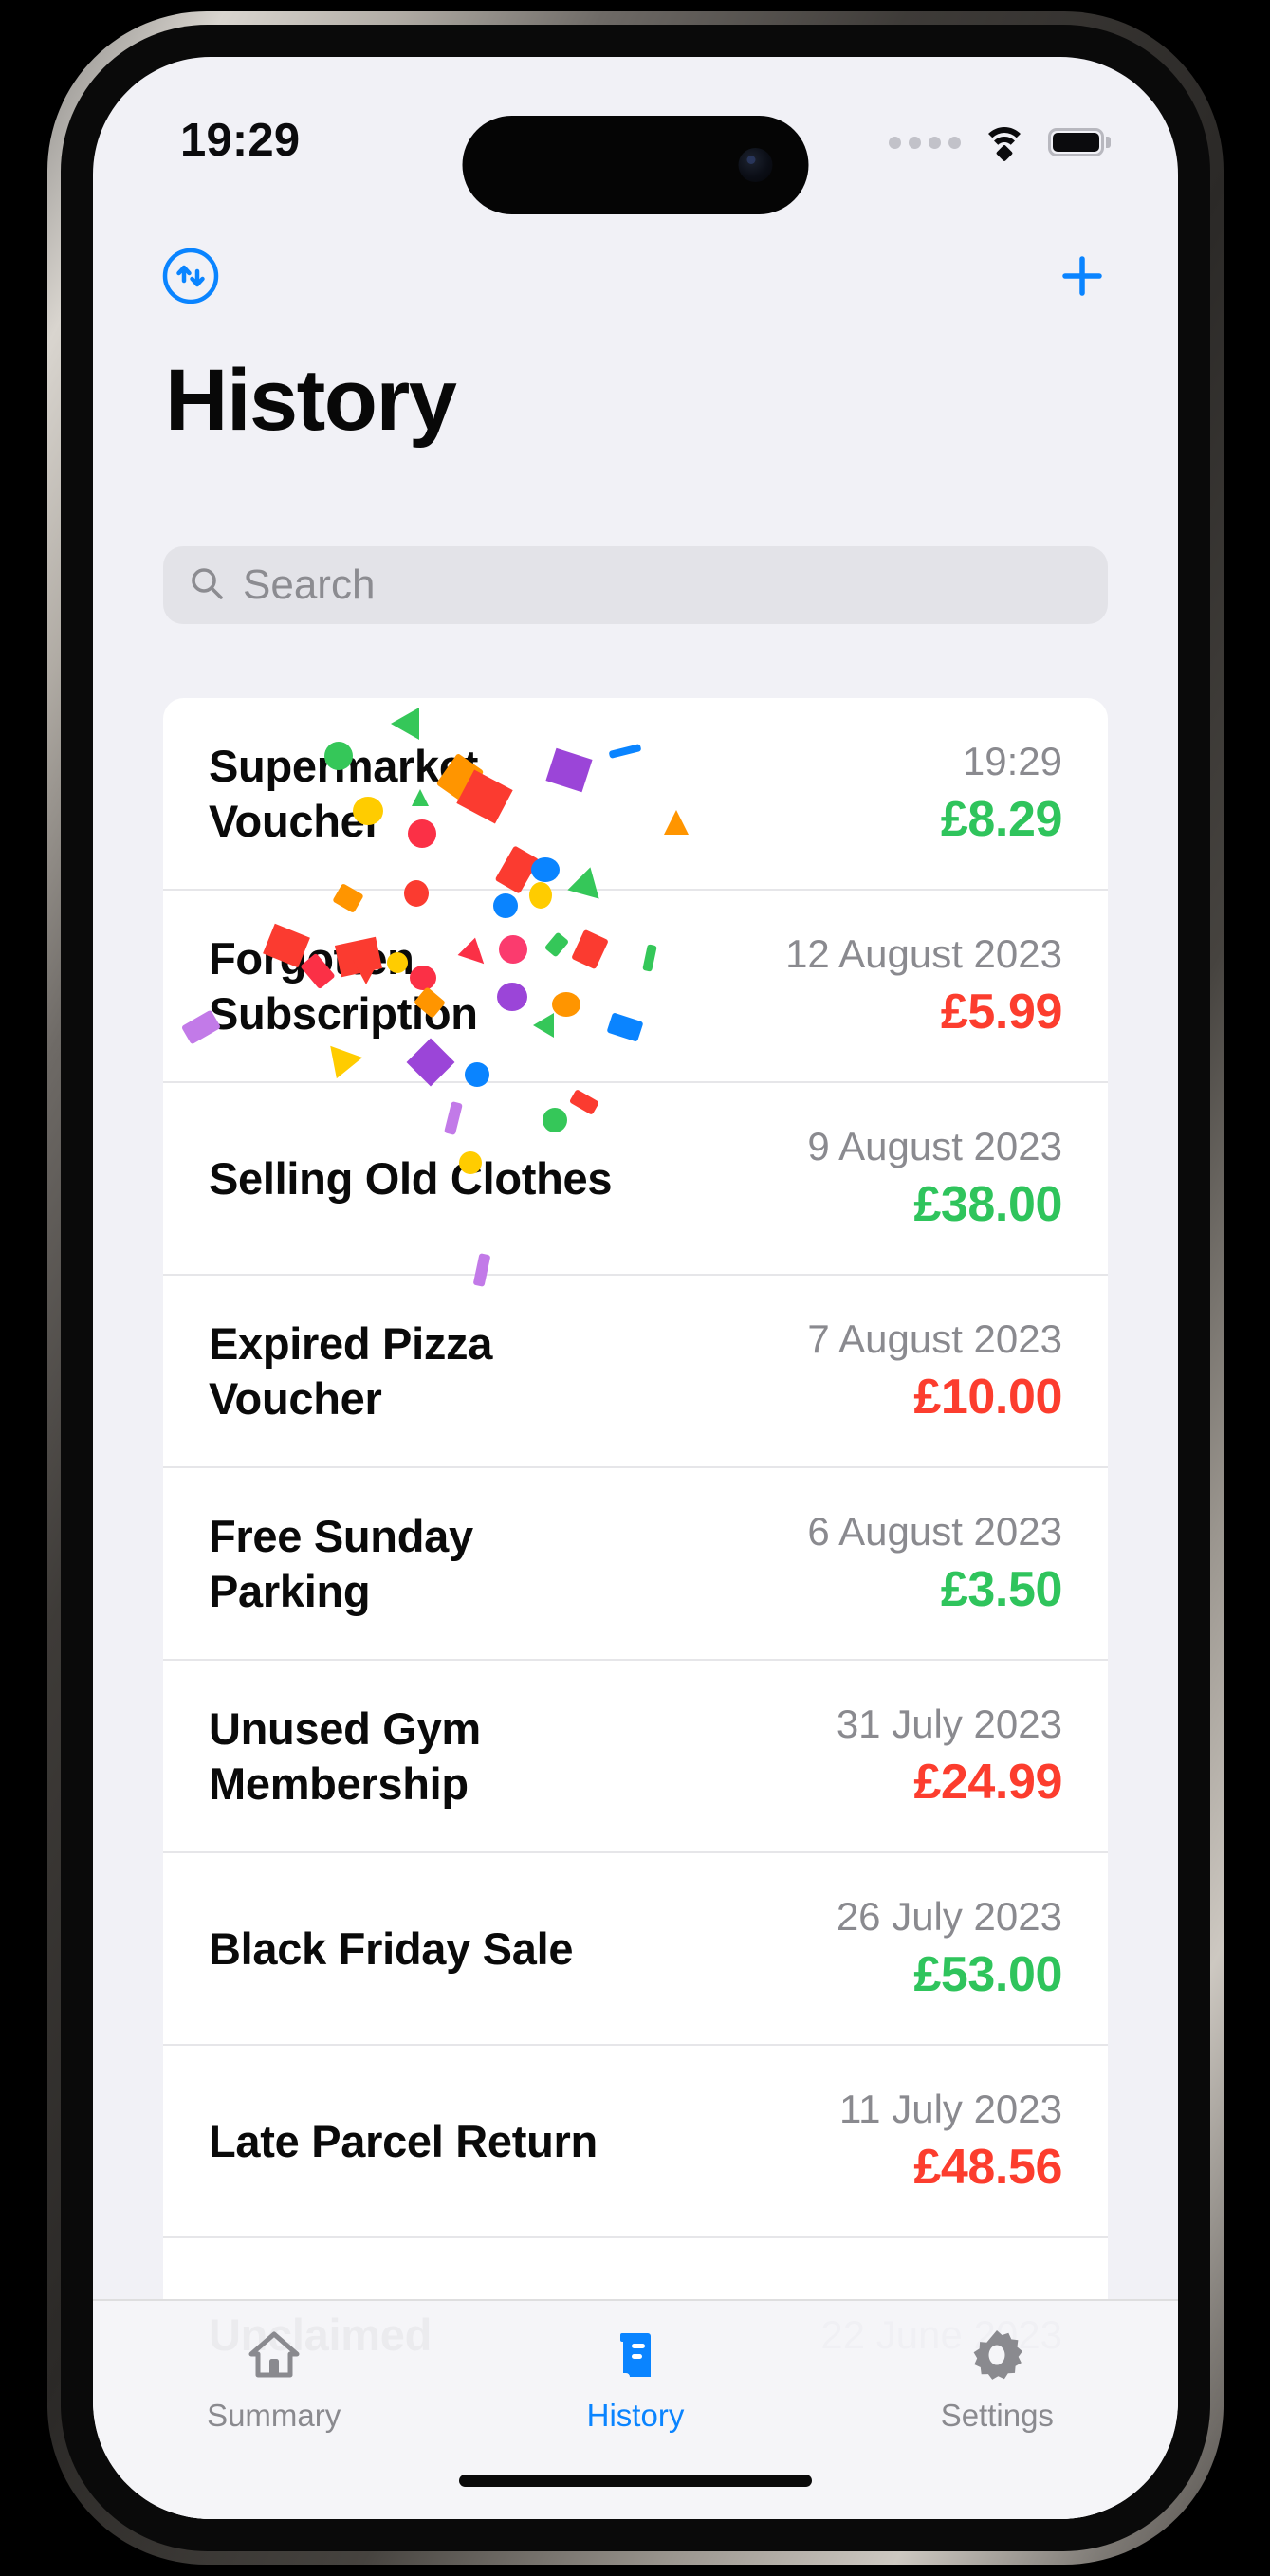 This screenshot has width=1270, height=2576. What do you see at coordinates (755, 165) in the screenshot?
I see `front-camera-icon` at bounding box center [755, 165].